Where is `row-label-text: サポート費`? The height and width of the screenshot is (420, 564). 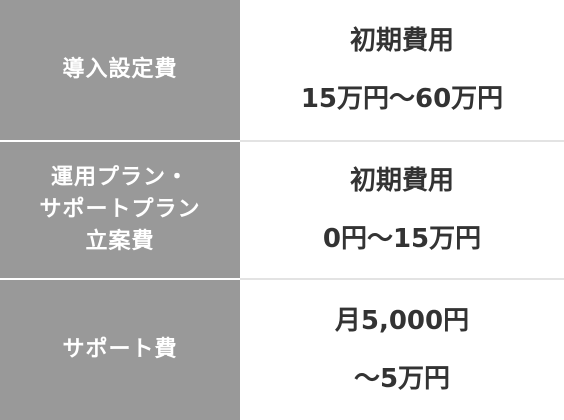 row-label-text: サポート費 is located at coordinates (120, 350).